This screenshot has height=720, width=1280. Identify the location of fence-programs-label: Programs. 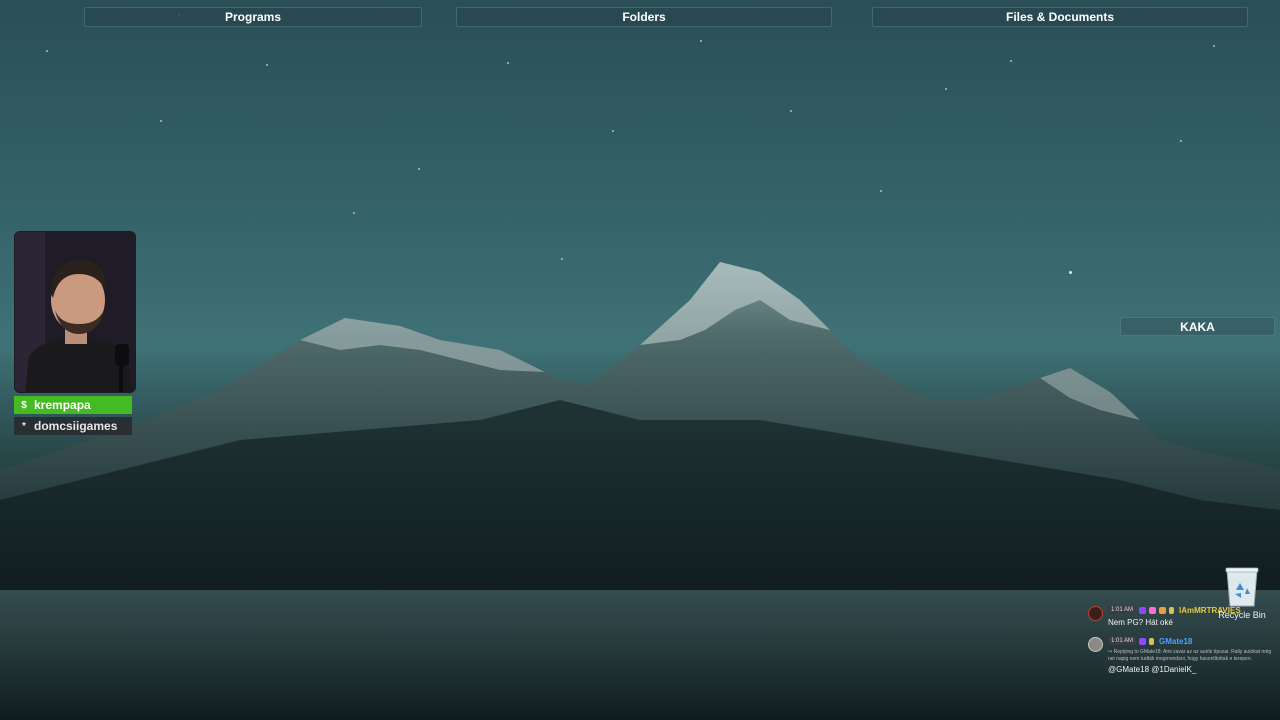
(253, 17).